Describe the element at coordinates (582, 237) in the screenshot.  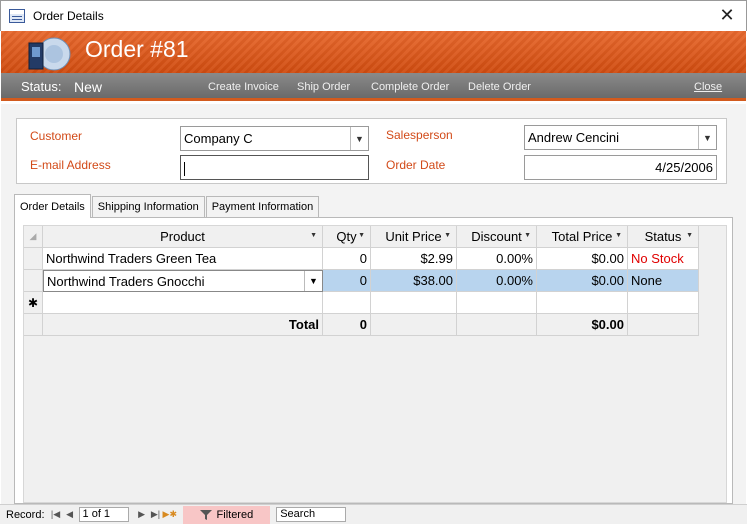
I see `column-header-total-price: Total Price ▼` at that location.